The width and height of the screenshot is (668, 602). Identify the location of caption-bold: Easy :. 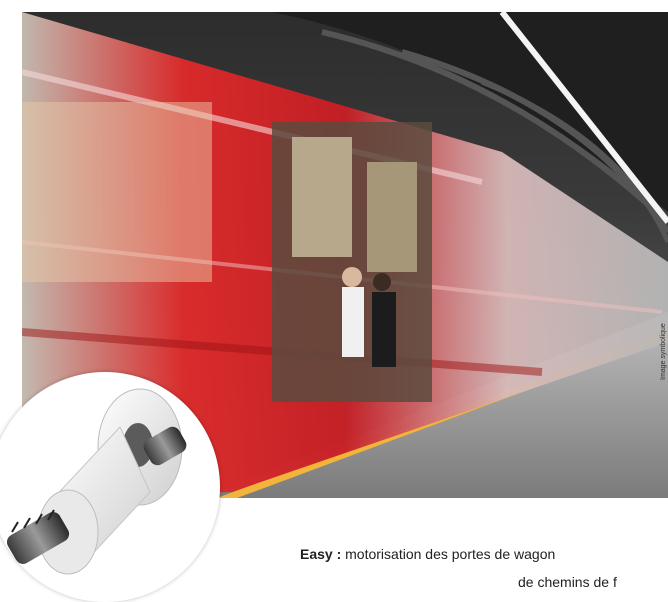
(321, 554).